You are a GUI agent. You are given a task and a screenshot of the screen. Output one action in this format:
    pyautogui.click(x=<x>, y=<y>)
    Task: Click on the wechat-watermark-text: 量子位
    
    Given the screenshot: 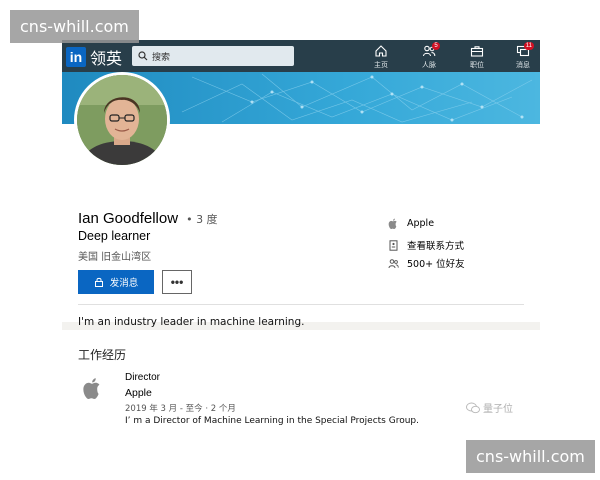 What is the action you would take?
    pyautogui.click(x=498, y=409)
    